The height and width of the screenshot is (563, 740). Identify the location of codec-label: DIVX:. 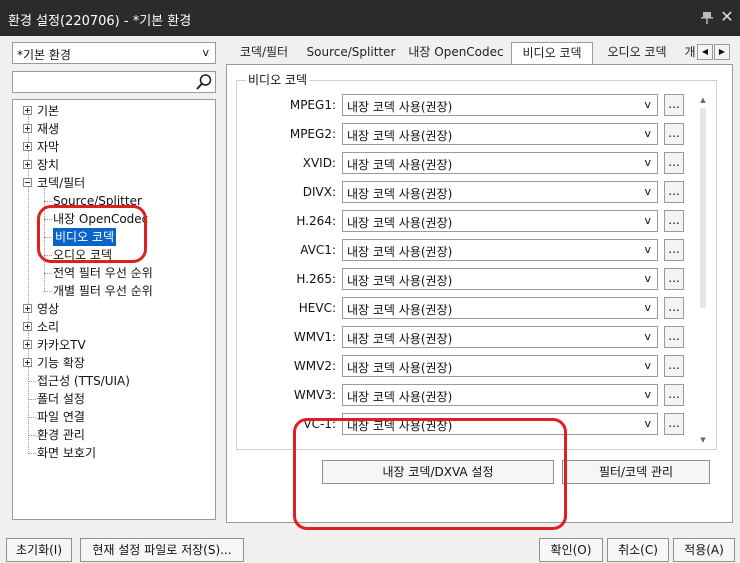
(319, 192).